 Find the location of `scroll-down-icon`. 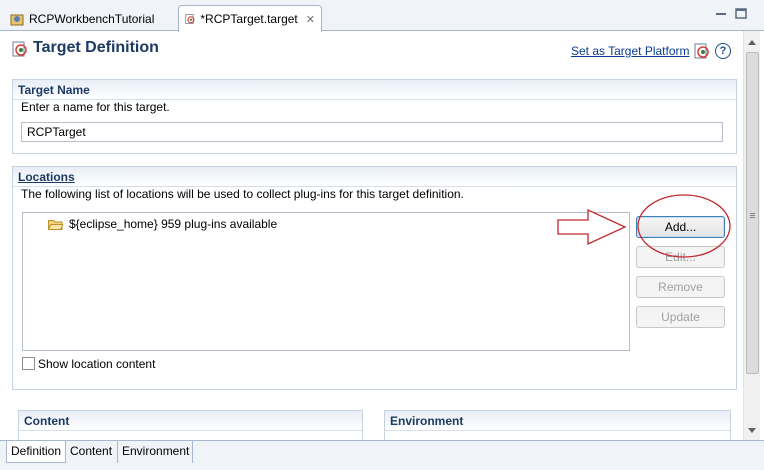

scroll-down-icon is located at coordinates (752, 430).